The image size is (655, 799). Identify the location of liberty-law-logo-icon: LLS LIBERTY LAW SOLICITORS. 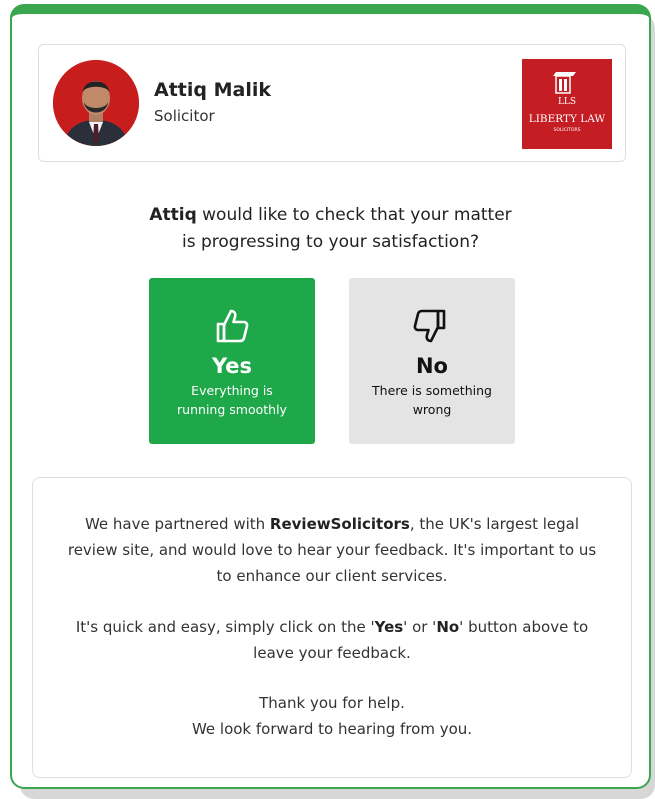
(567, 104).